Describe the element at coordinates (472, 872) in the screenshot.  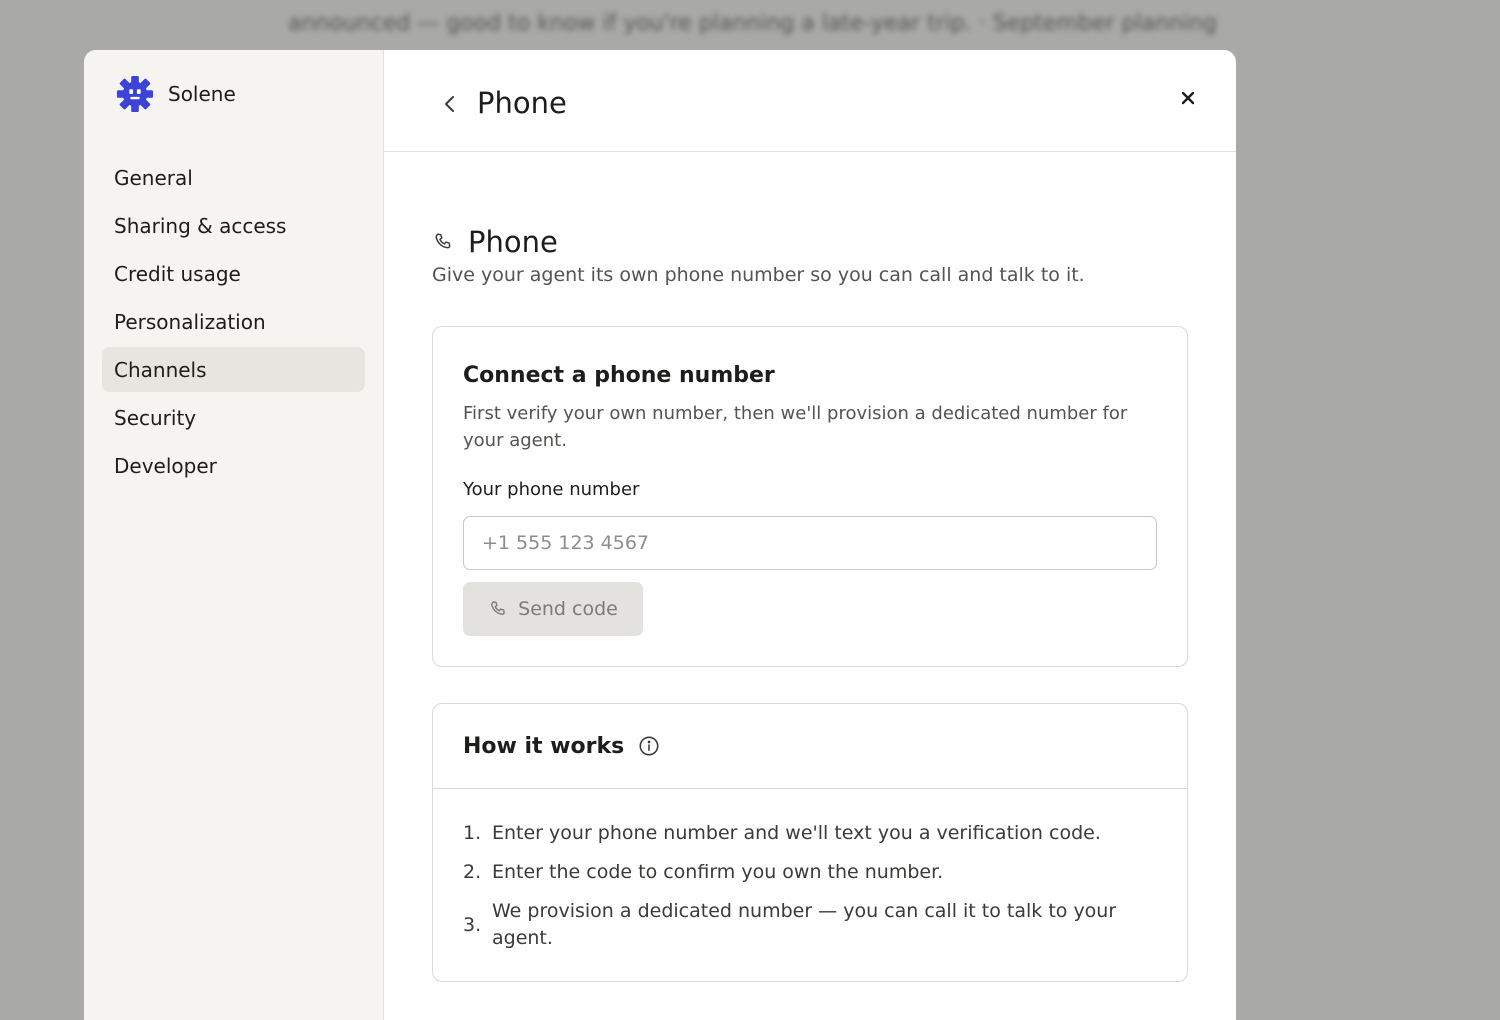
I see `step-number: 2.` at that location.